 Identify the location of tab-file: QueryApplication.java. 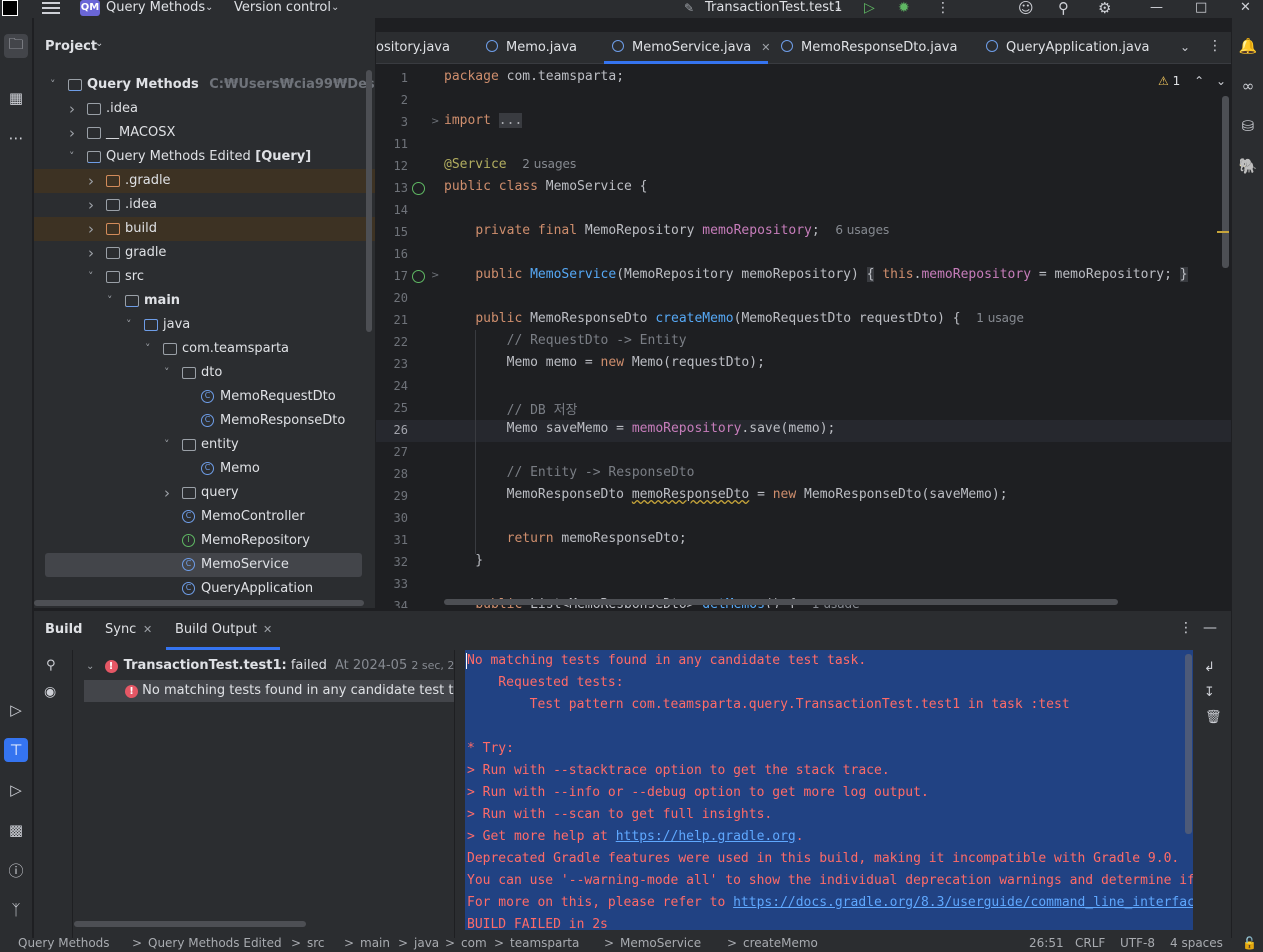
(1068, 47).